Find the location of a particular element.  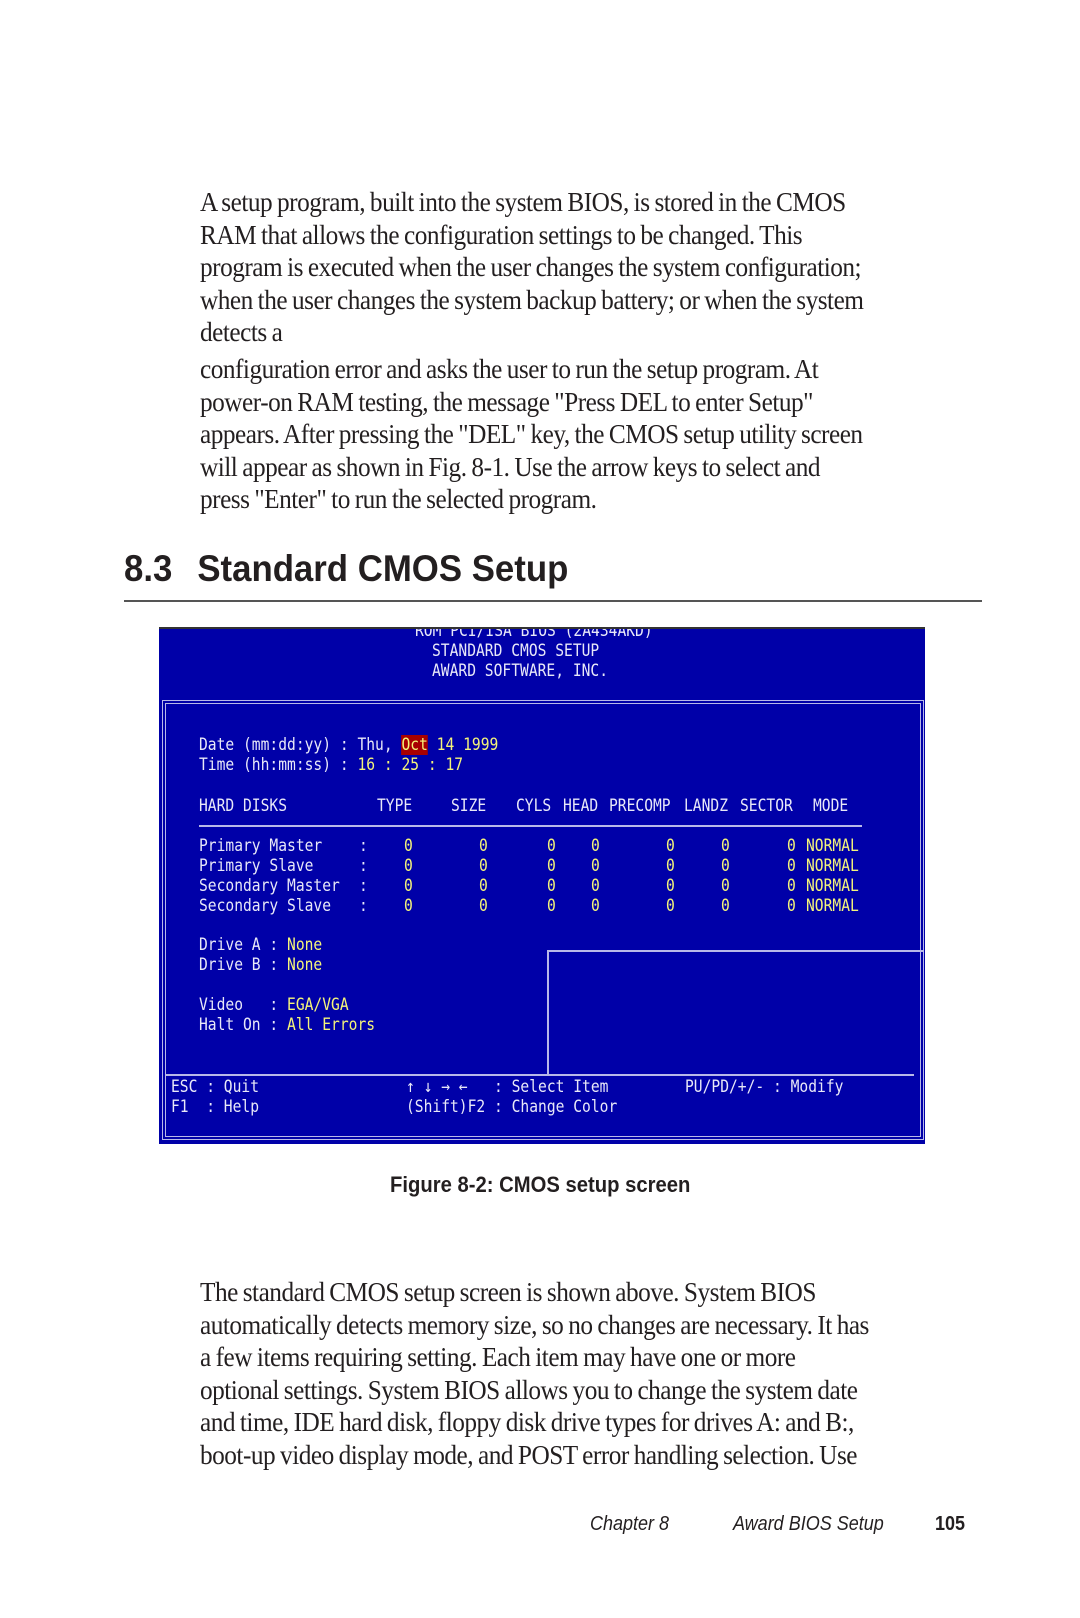

disk-header-rule is located at coordinates (530, 826).